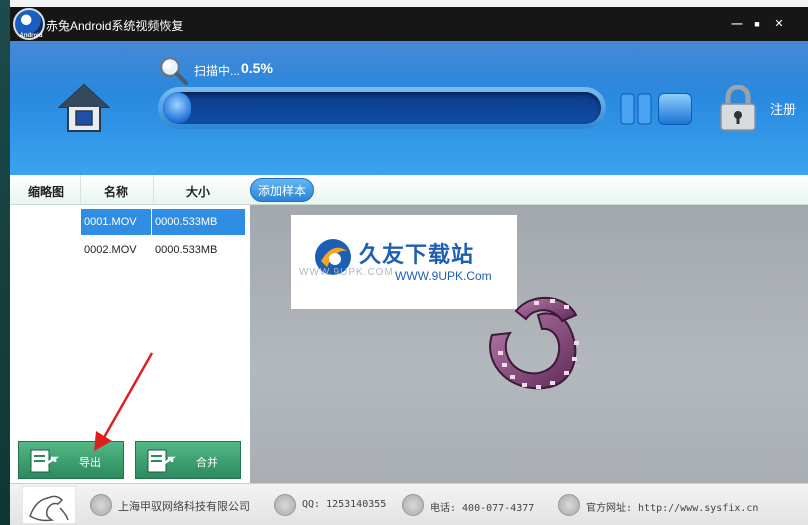  What do you see at coordinates (184, 507) in the screenshot?
I see `footer-company: 上海甲驭网络科技有限公司` at bounding box center [184, 507].